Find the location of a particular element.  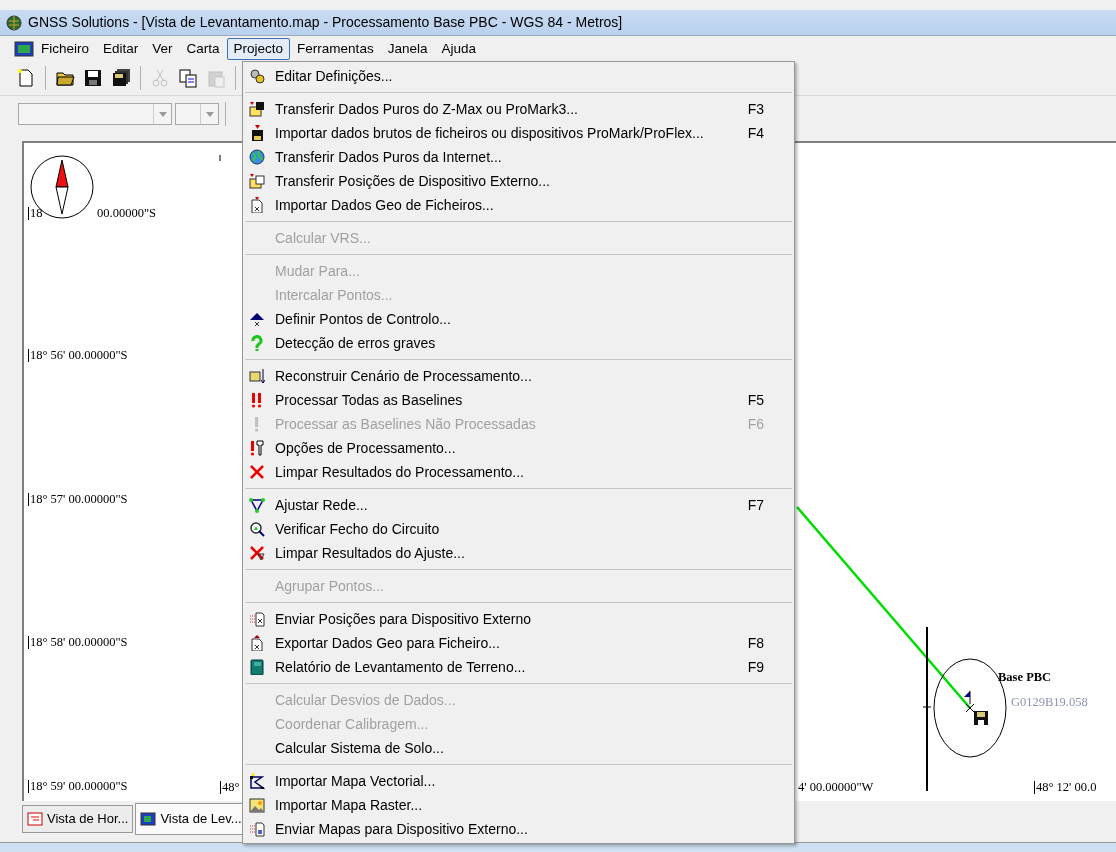

station-file: G0129B19.058 is located at coordinates (1049, 702).